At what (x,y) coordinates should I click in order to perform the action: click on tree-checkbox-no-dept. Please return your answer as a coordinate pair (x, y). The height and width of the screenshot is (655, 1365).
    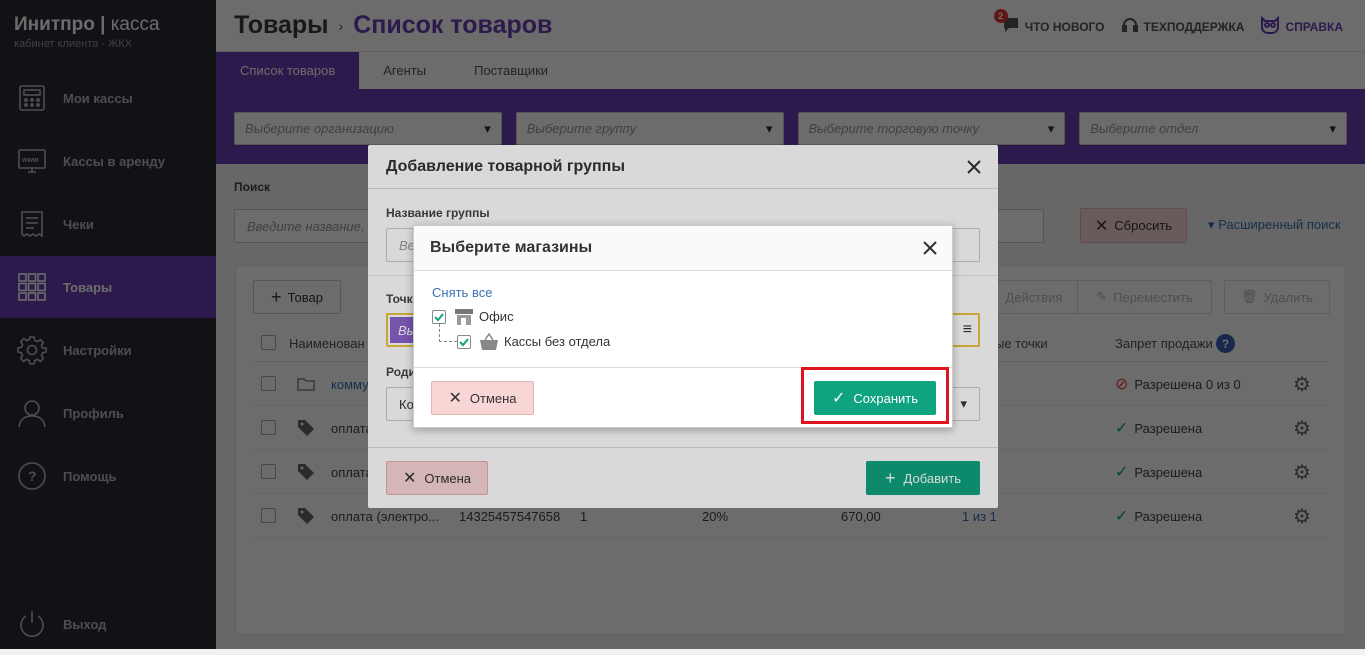
    Looking at the image, I should click on (464, 342).